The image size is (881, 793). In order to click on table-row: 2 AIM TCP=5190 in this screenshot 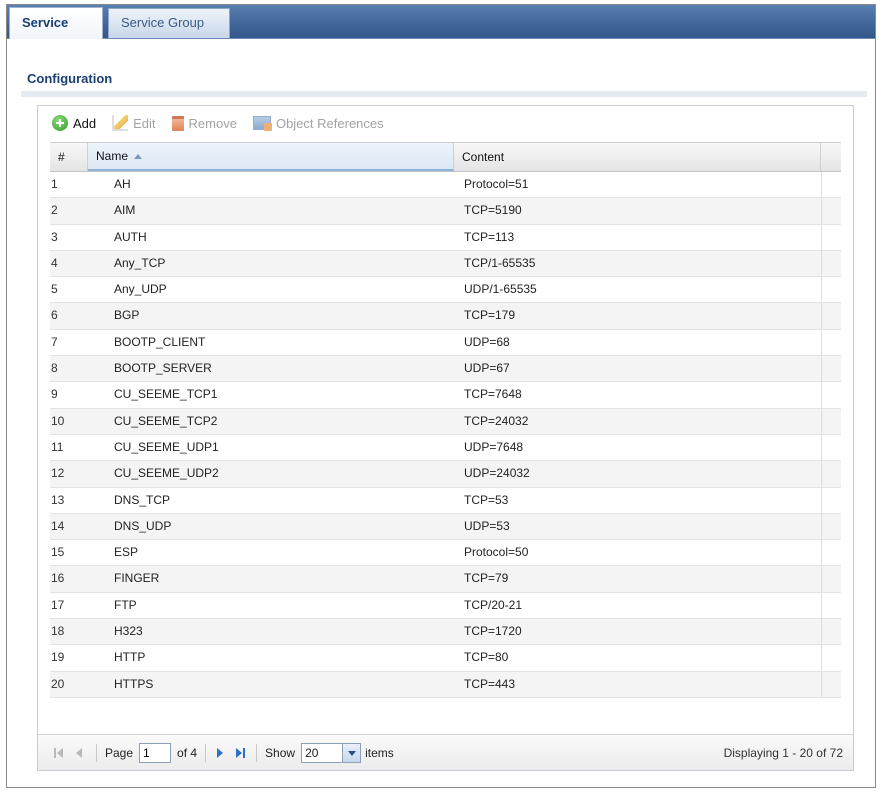, I will do `click(445, 211)`.